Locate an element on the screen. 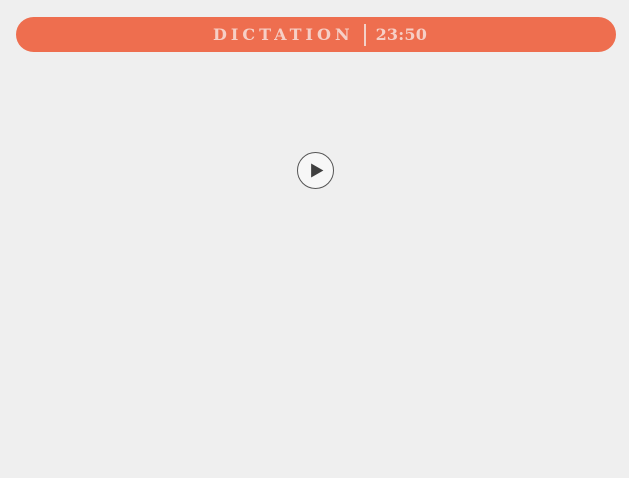  header-bar: DICTATION 23:50 is located at coordinates (316, 34).